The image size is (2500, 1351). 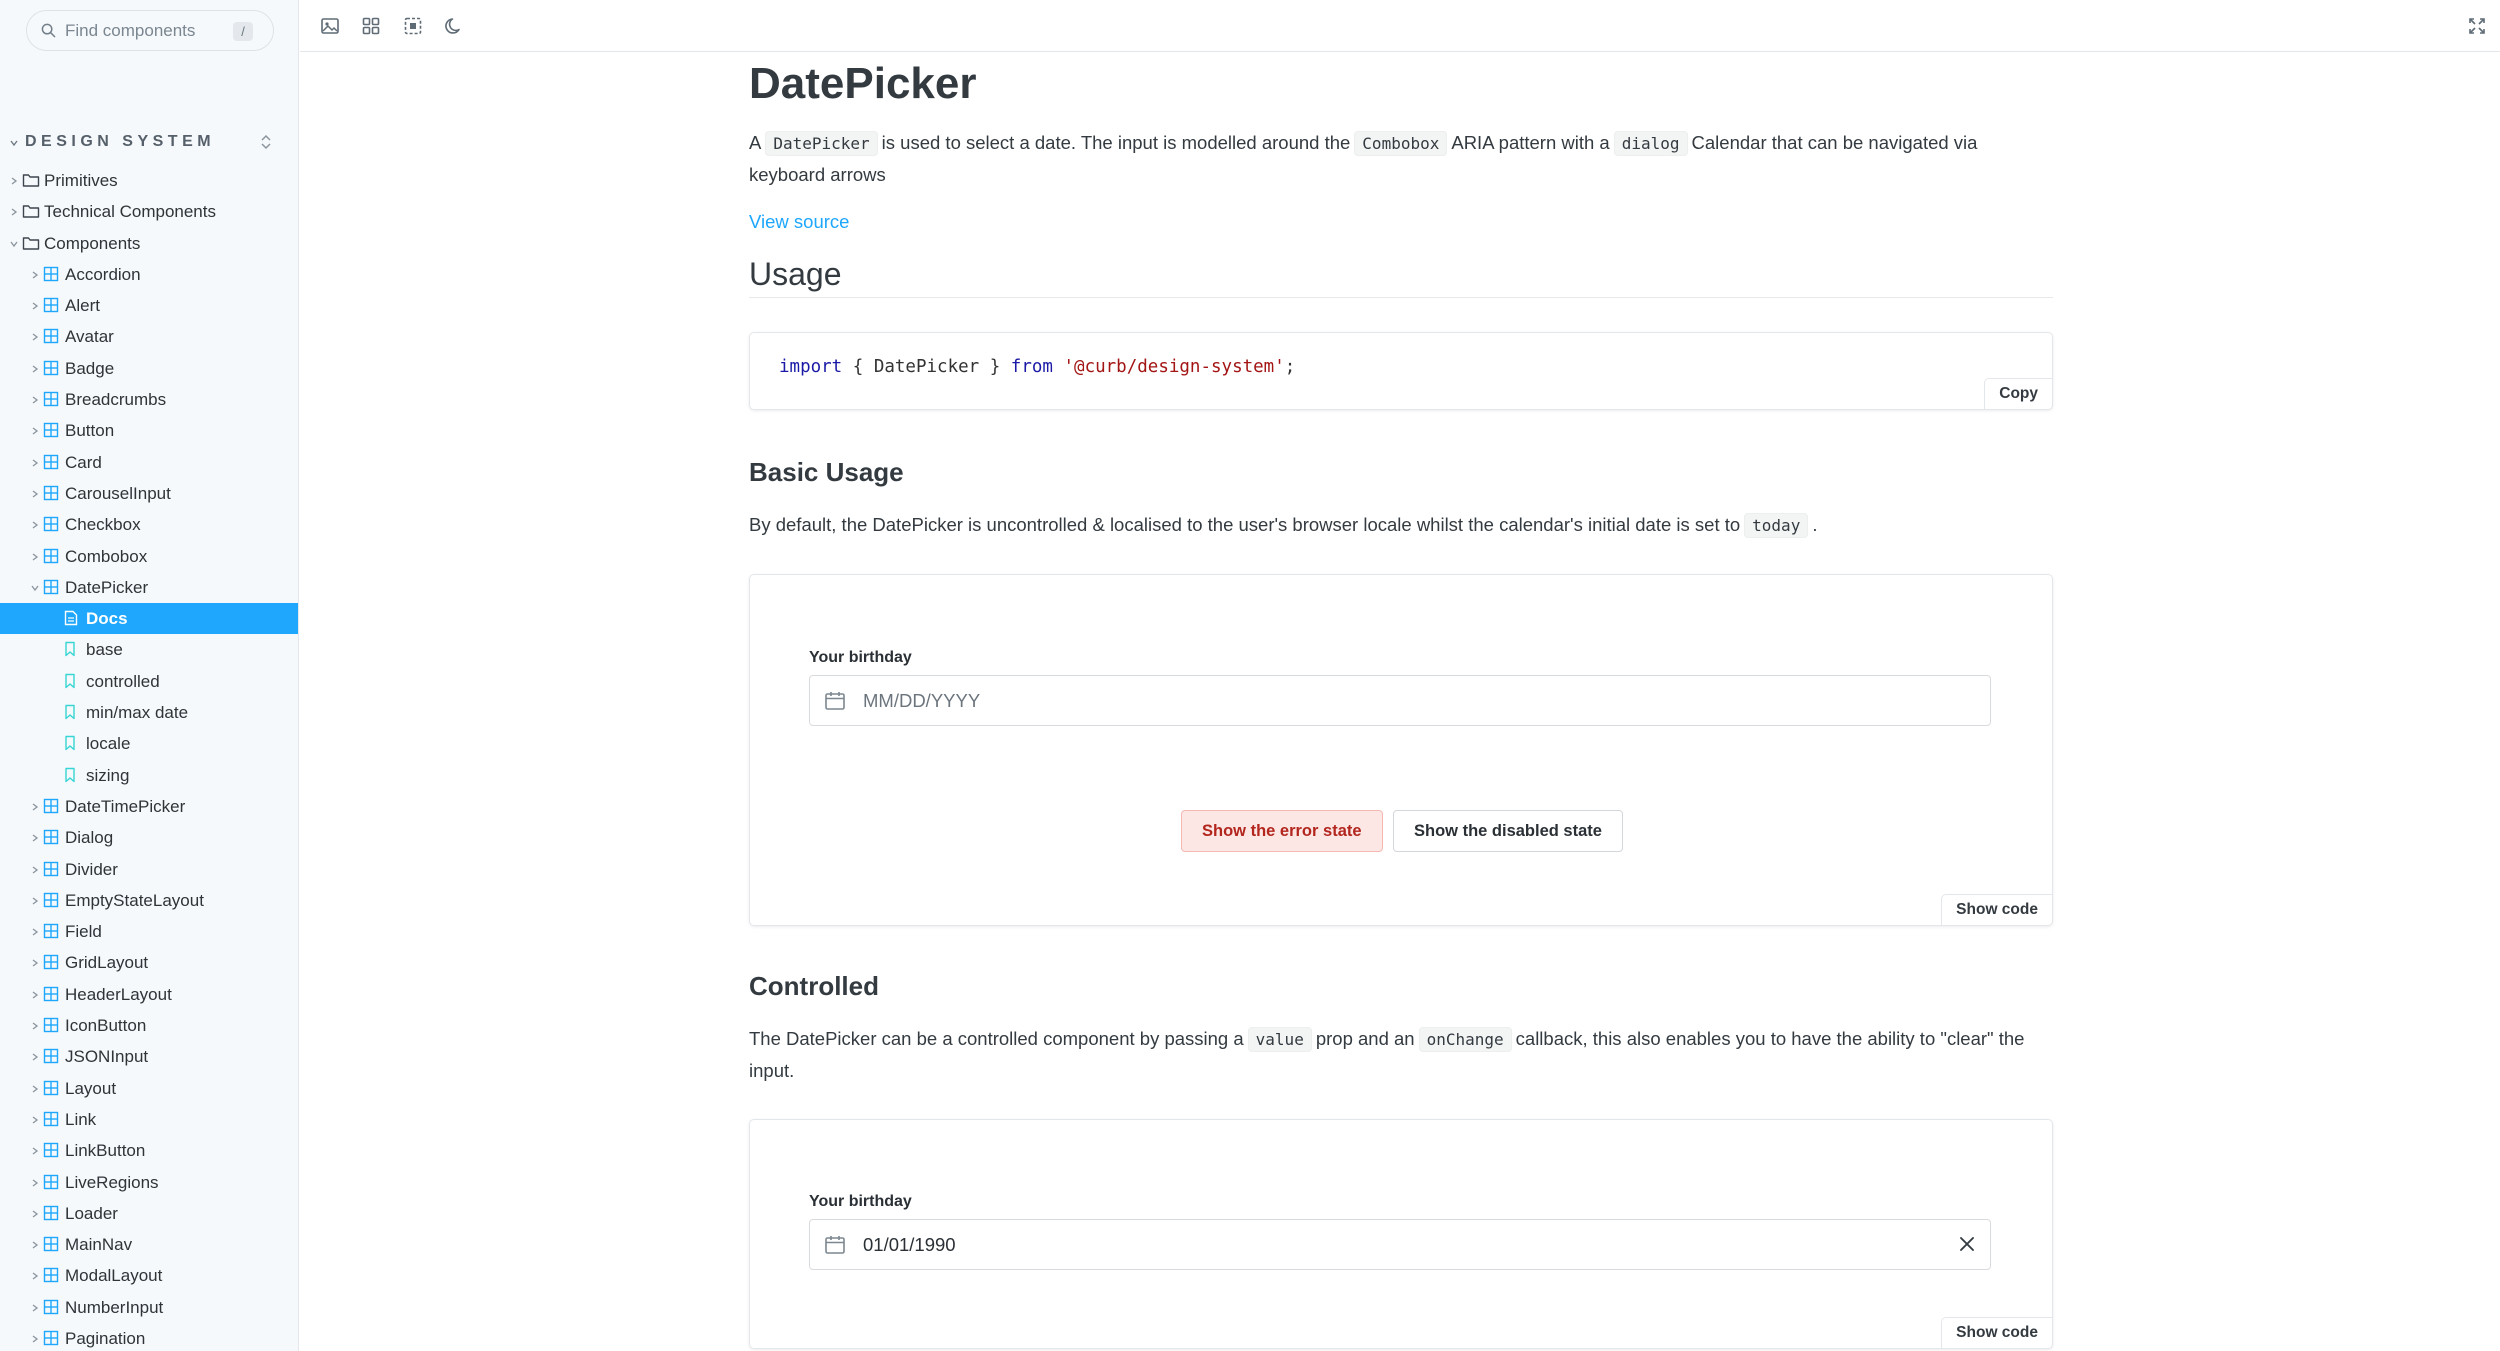 I want to click on sidebar-item-label: sizing, so click(x=108, y=775).